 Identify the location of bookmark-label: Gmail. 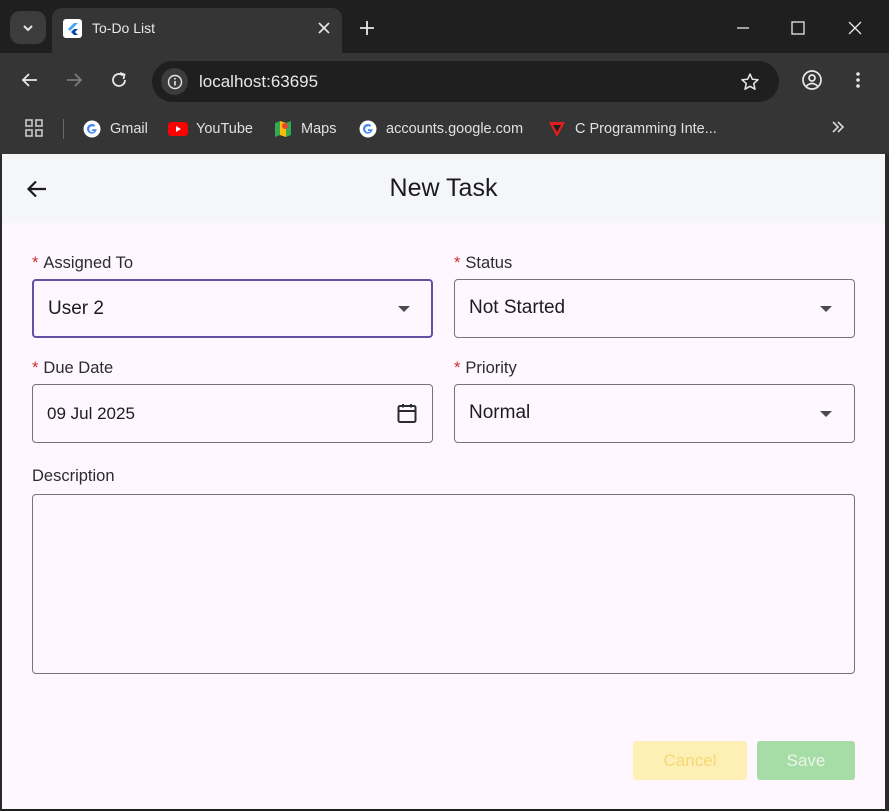
(129, 129).